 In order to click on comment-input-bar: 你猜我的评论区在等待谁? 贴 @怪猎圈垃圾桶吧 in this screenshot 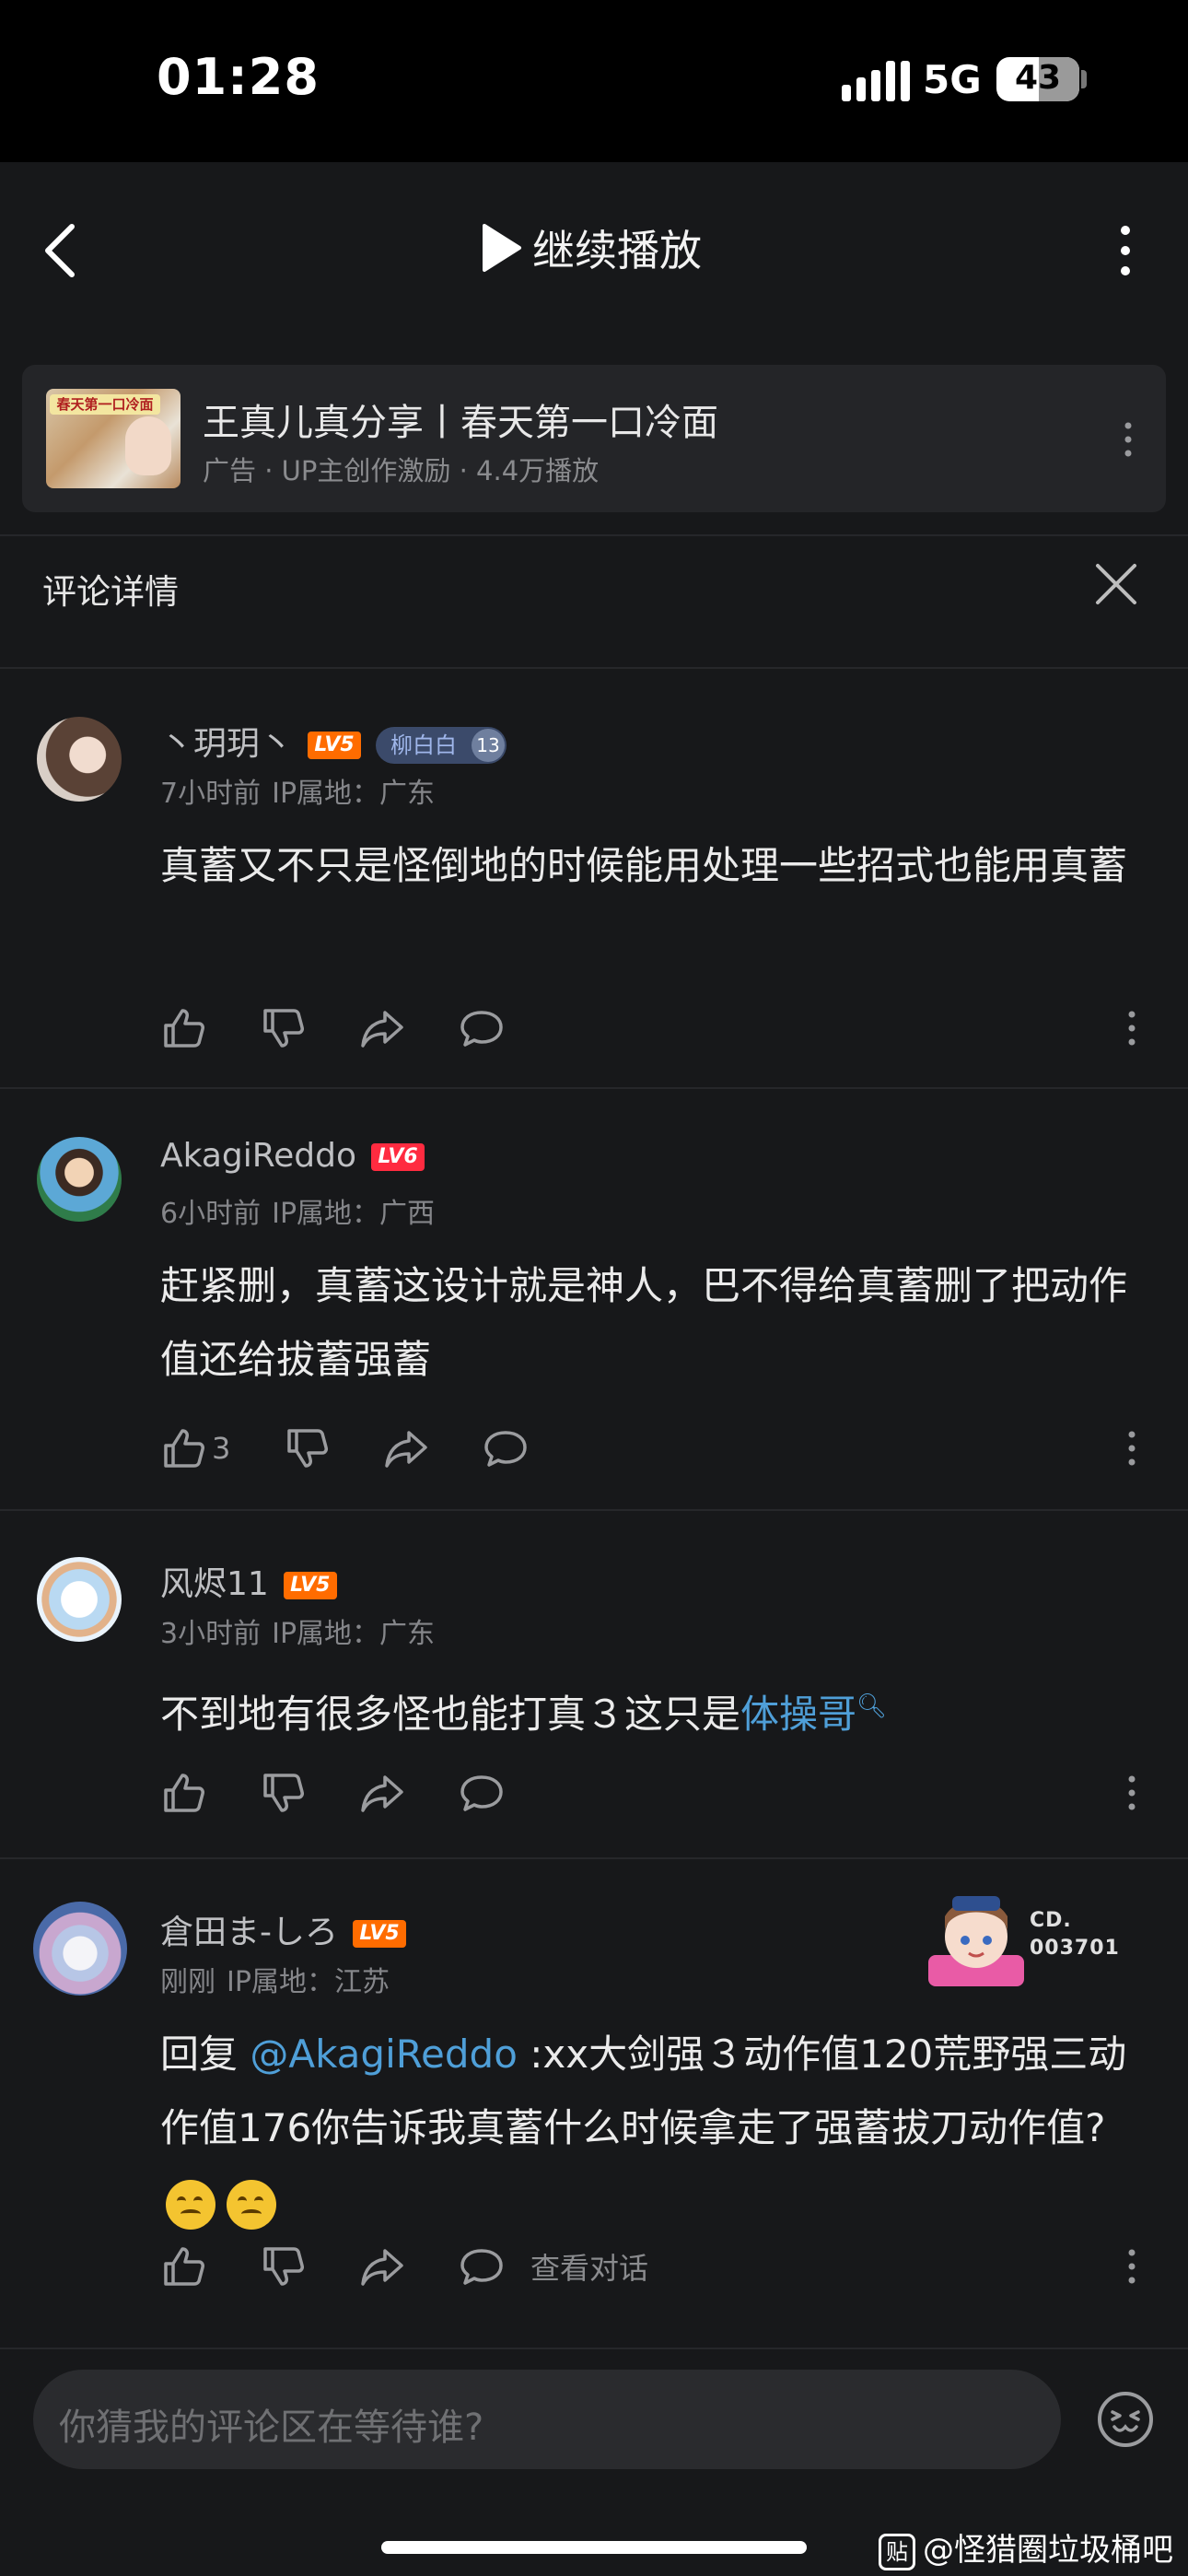, I will do `click(594, 2462)`.